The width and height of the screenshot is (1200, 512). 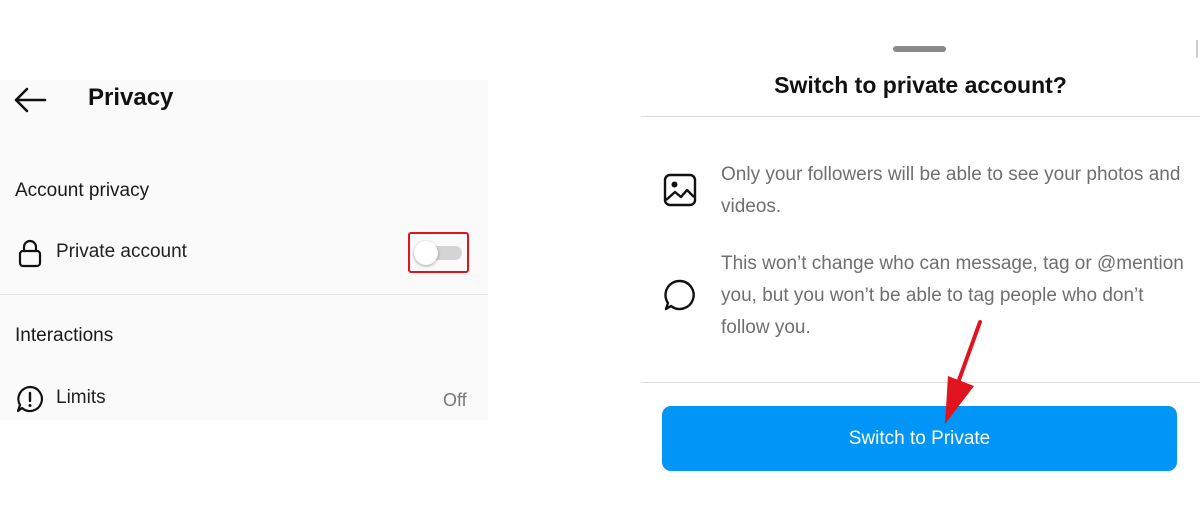 I want to click on switch-to-private-button: Switch to Private, so click(x=919, y=438).